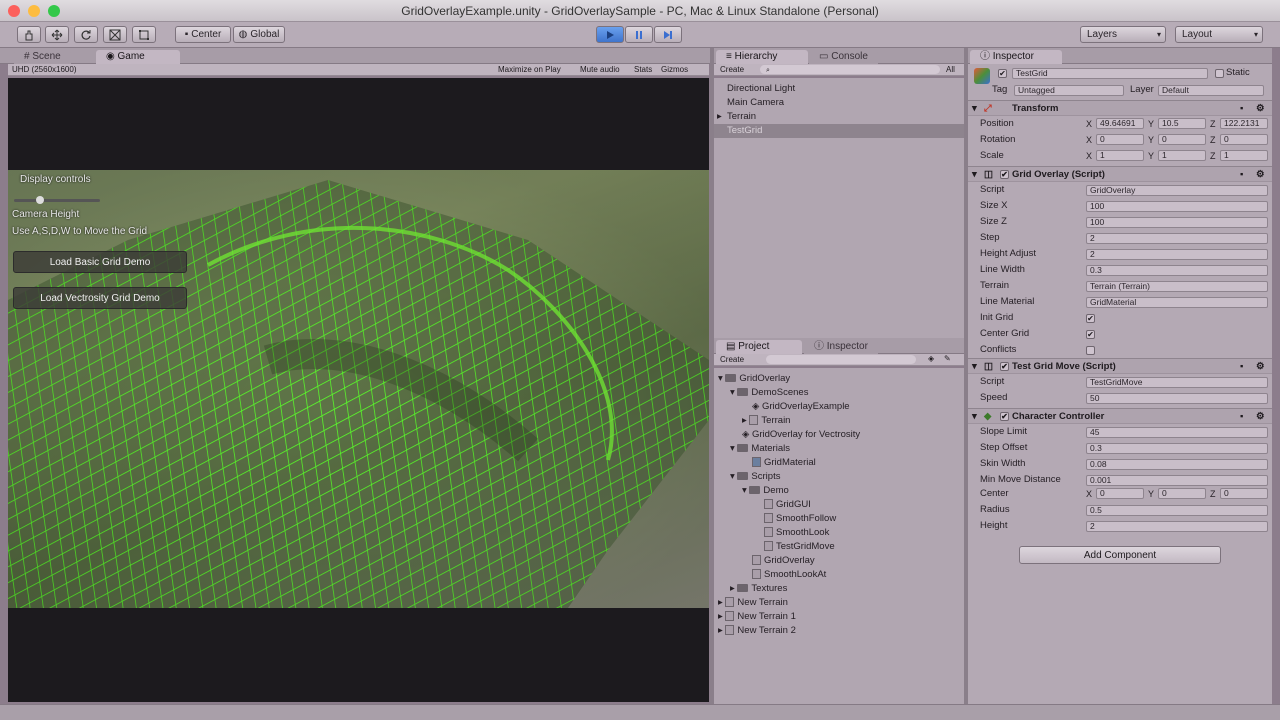 The width and height of the screenshot is (1280, 720). Describe the element at coordinates (841, 359) in the screenshot. I see `project-search-input` at that location.